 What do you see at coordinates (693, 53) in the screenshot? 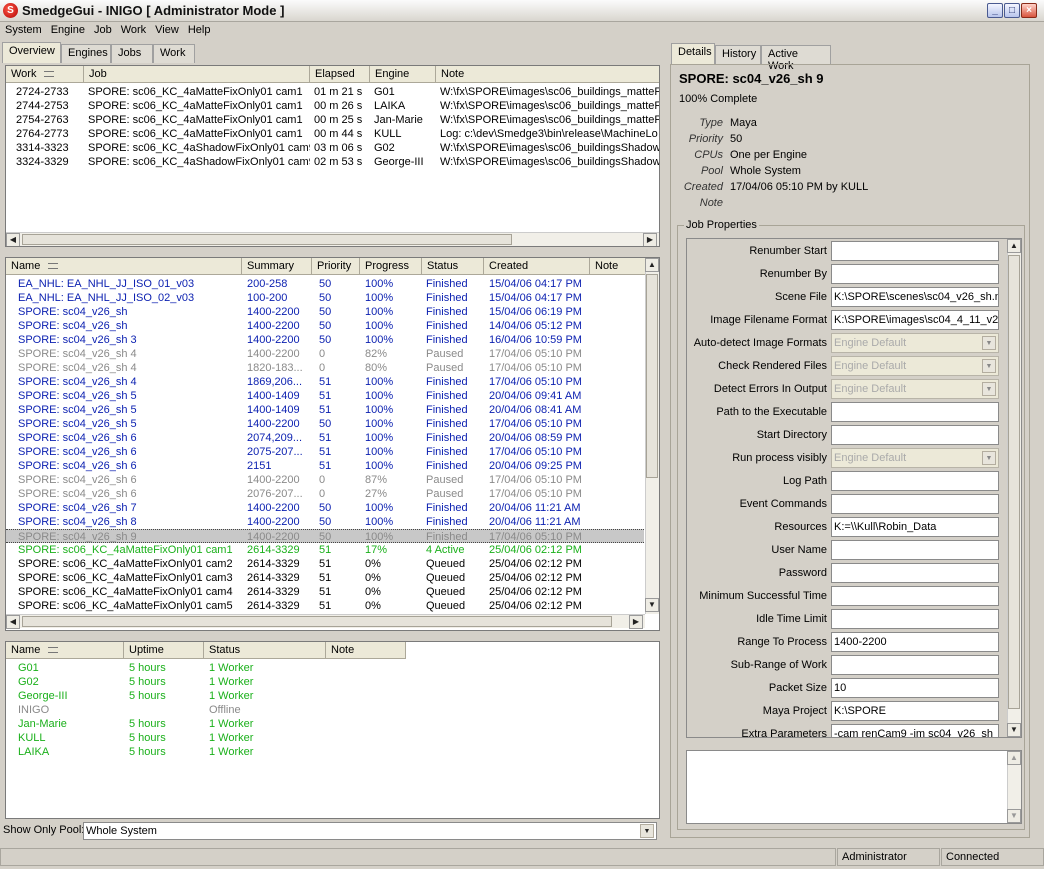
I see `tab-details: Details` at bounding box center [693, 53].